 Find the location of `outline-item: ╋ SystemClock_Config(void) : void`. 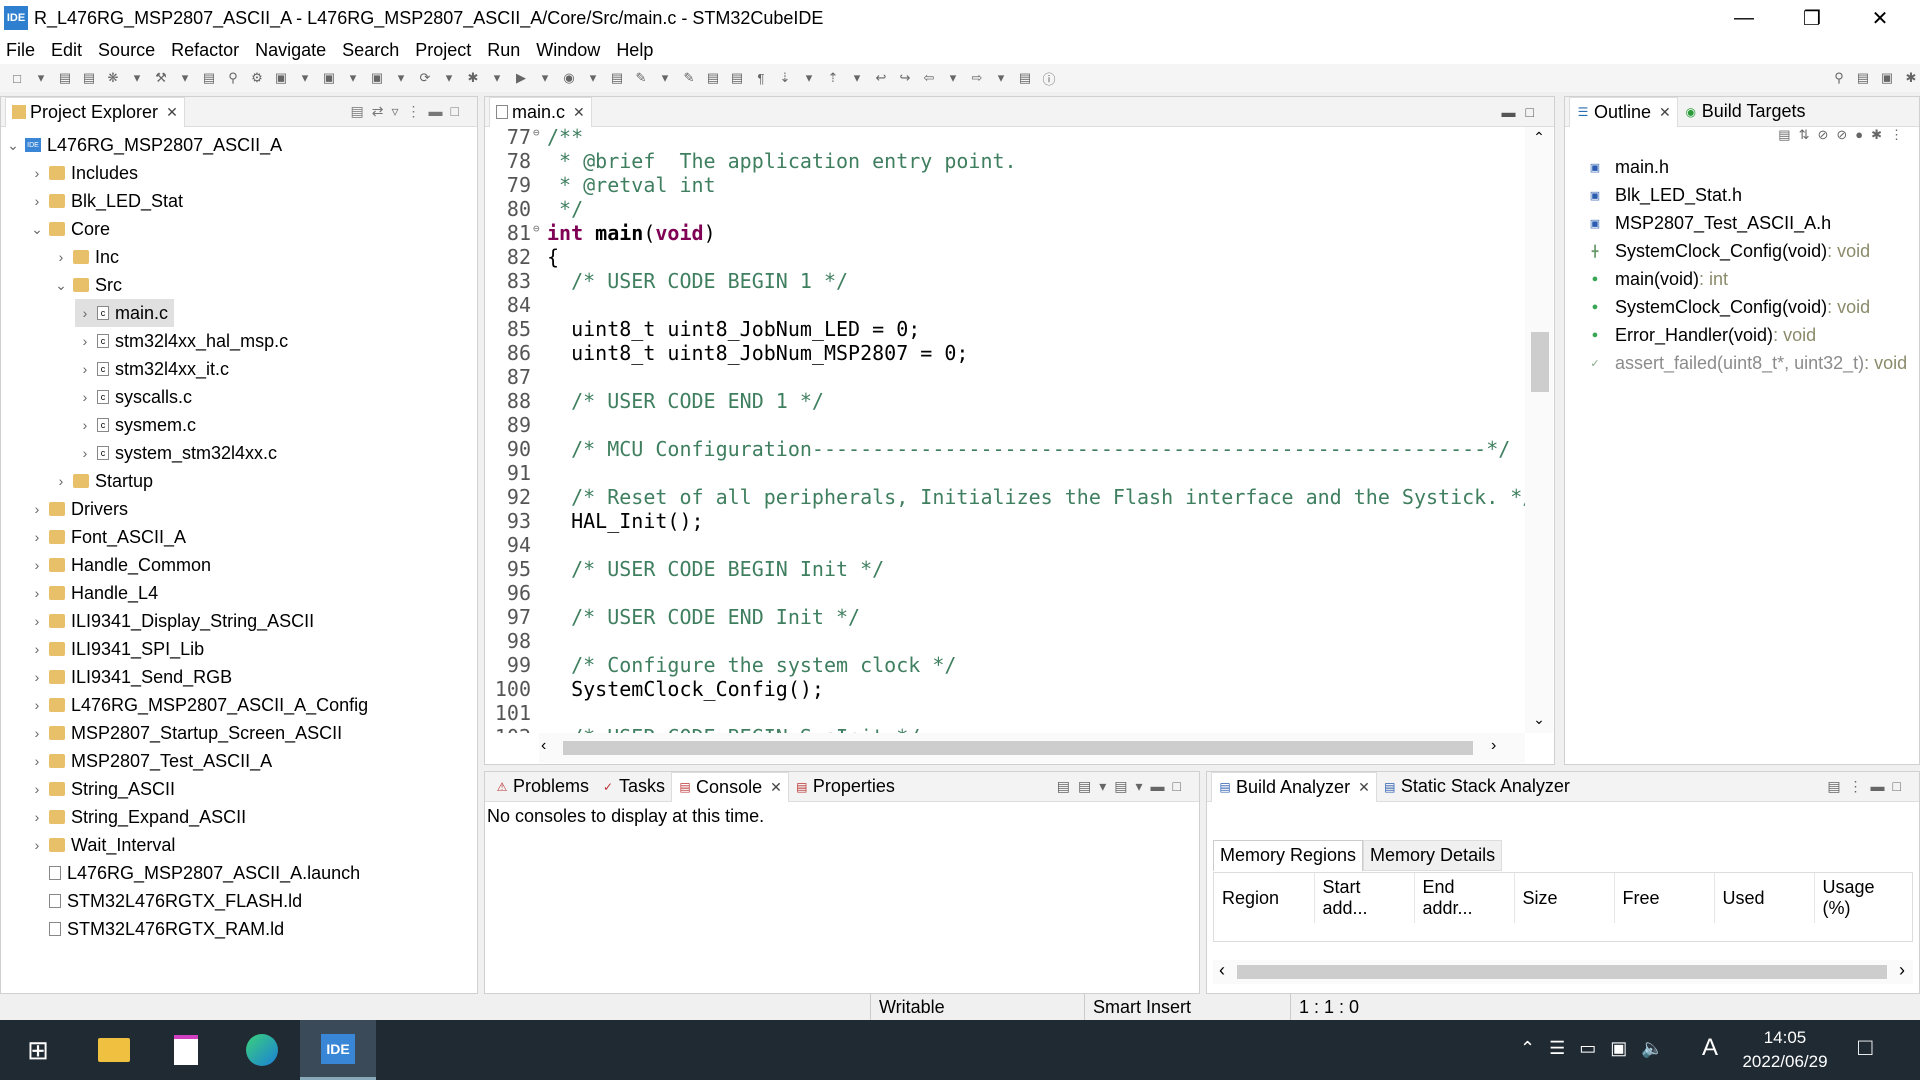

outline-item: ╋ SystemClock_Config(void) : void is located at coordinates (1729, 251).